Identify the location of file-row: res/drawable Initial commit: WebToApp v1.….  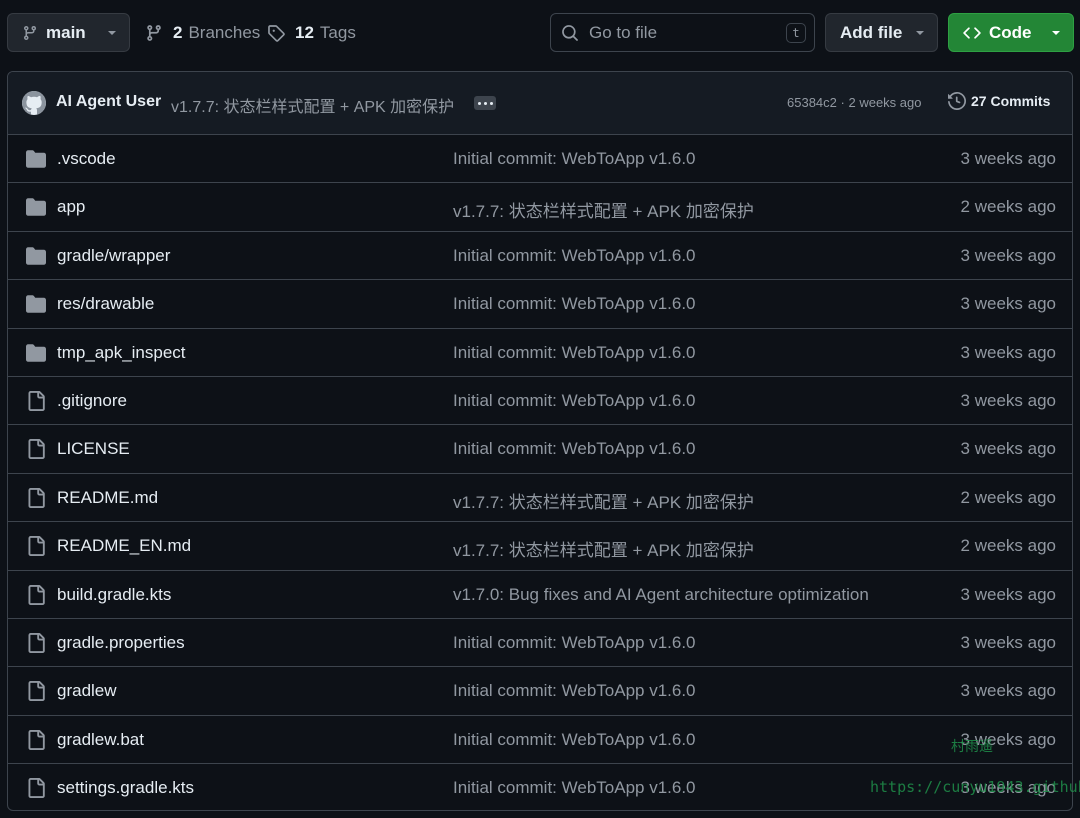
(540, 304).